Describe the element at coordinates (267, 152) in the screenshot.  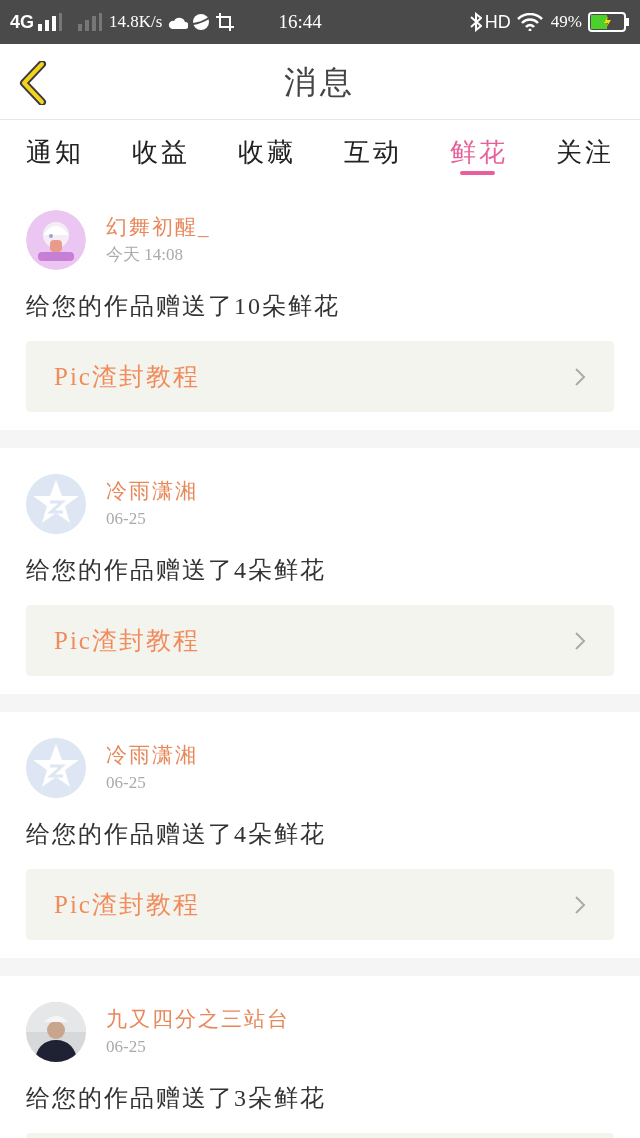
I see `tab: 收藏` at that location.